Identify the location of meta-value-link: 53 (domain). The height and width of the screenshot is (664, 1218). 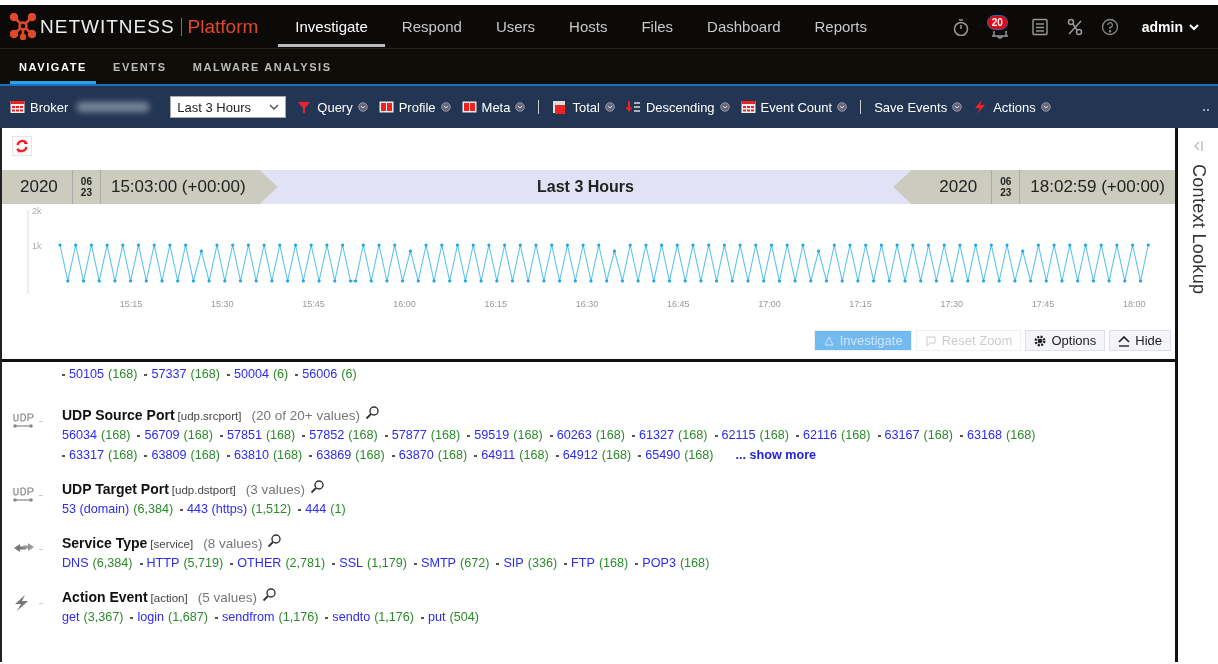
(96, 509).